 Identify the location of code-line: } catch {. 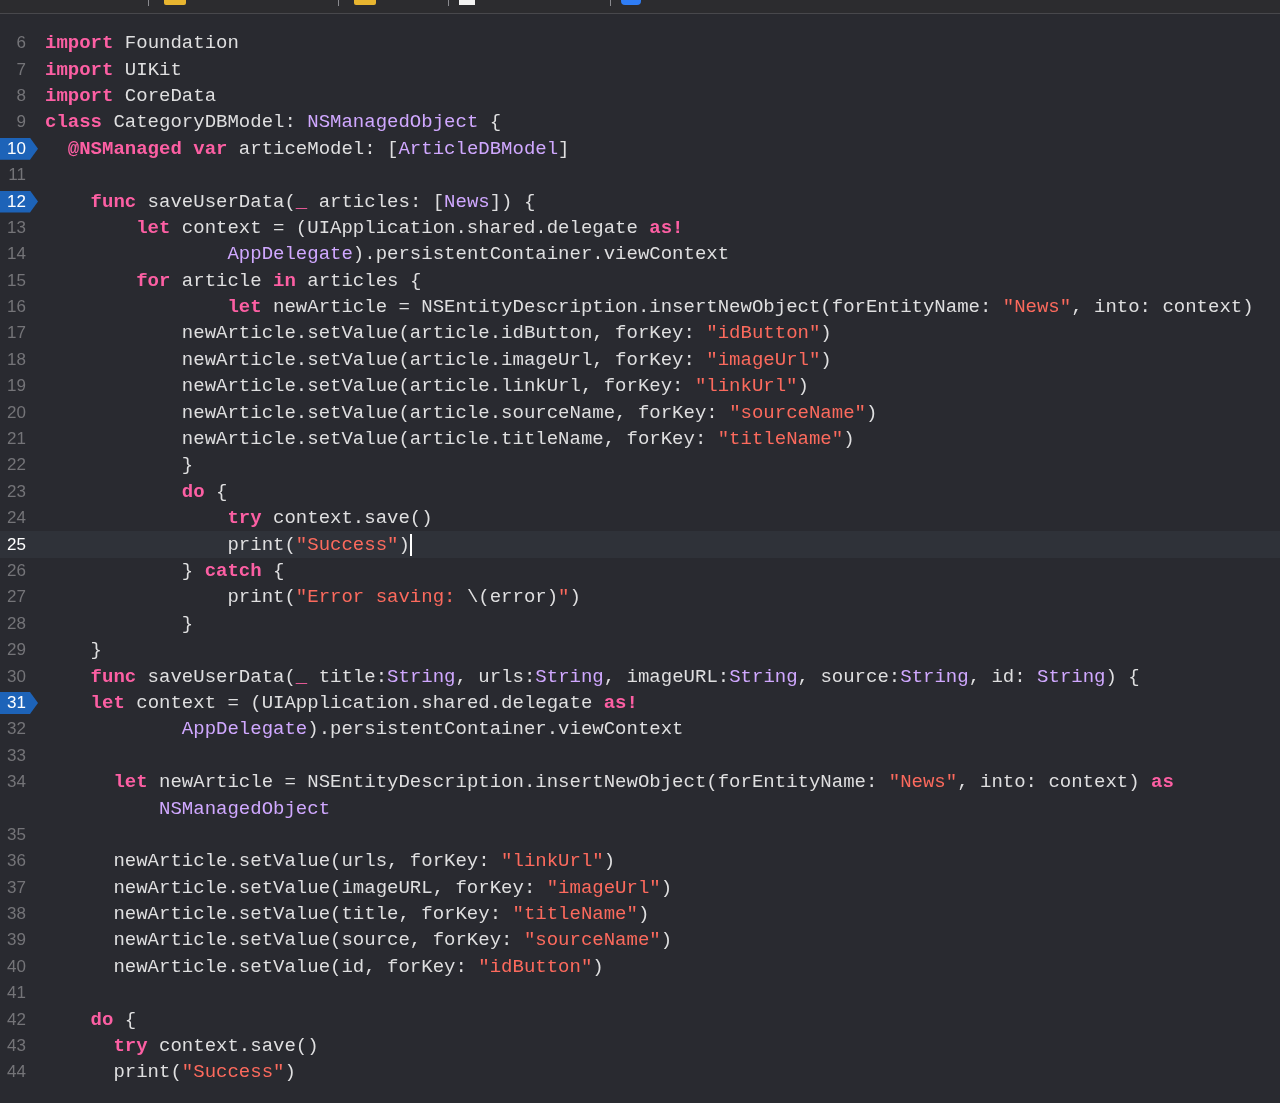
(232, 571).